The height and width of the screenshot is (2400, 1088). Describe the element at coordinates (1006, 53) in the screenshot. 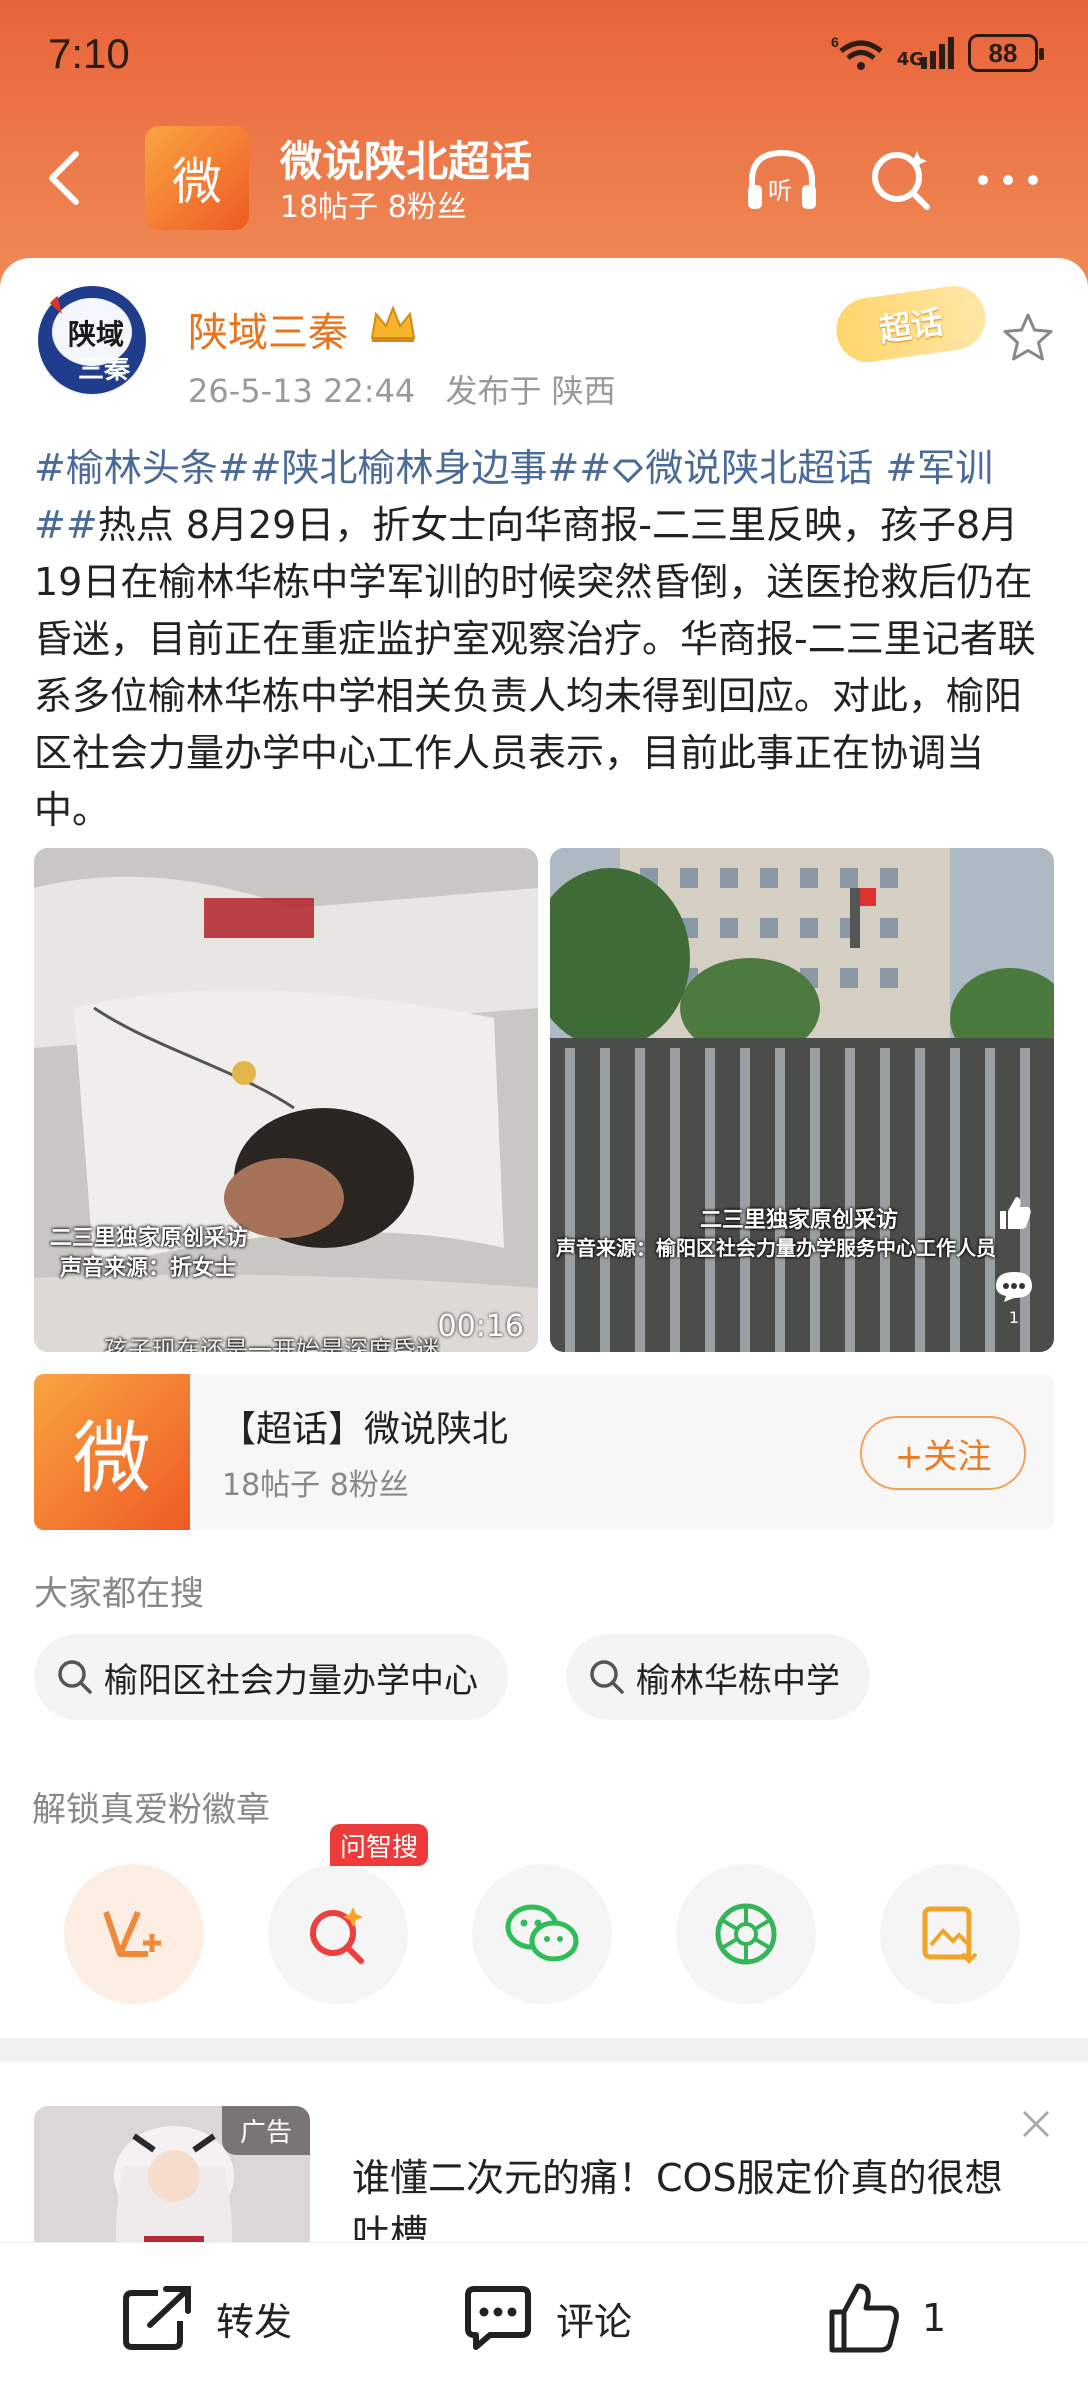

I see `battery-indicator: 88` at that location.